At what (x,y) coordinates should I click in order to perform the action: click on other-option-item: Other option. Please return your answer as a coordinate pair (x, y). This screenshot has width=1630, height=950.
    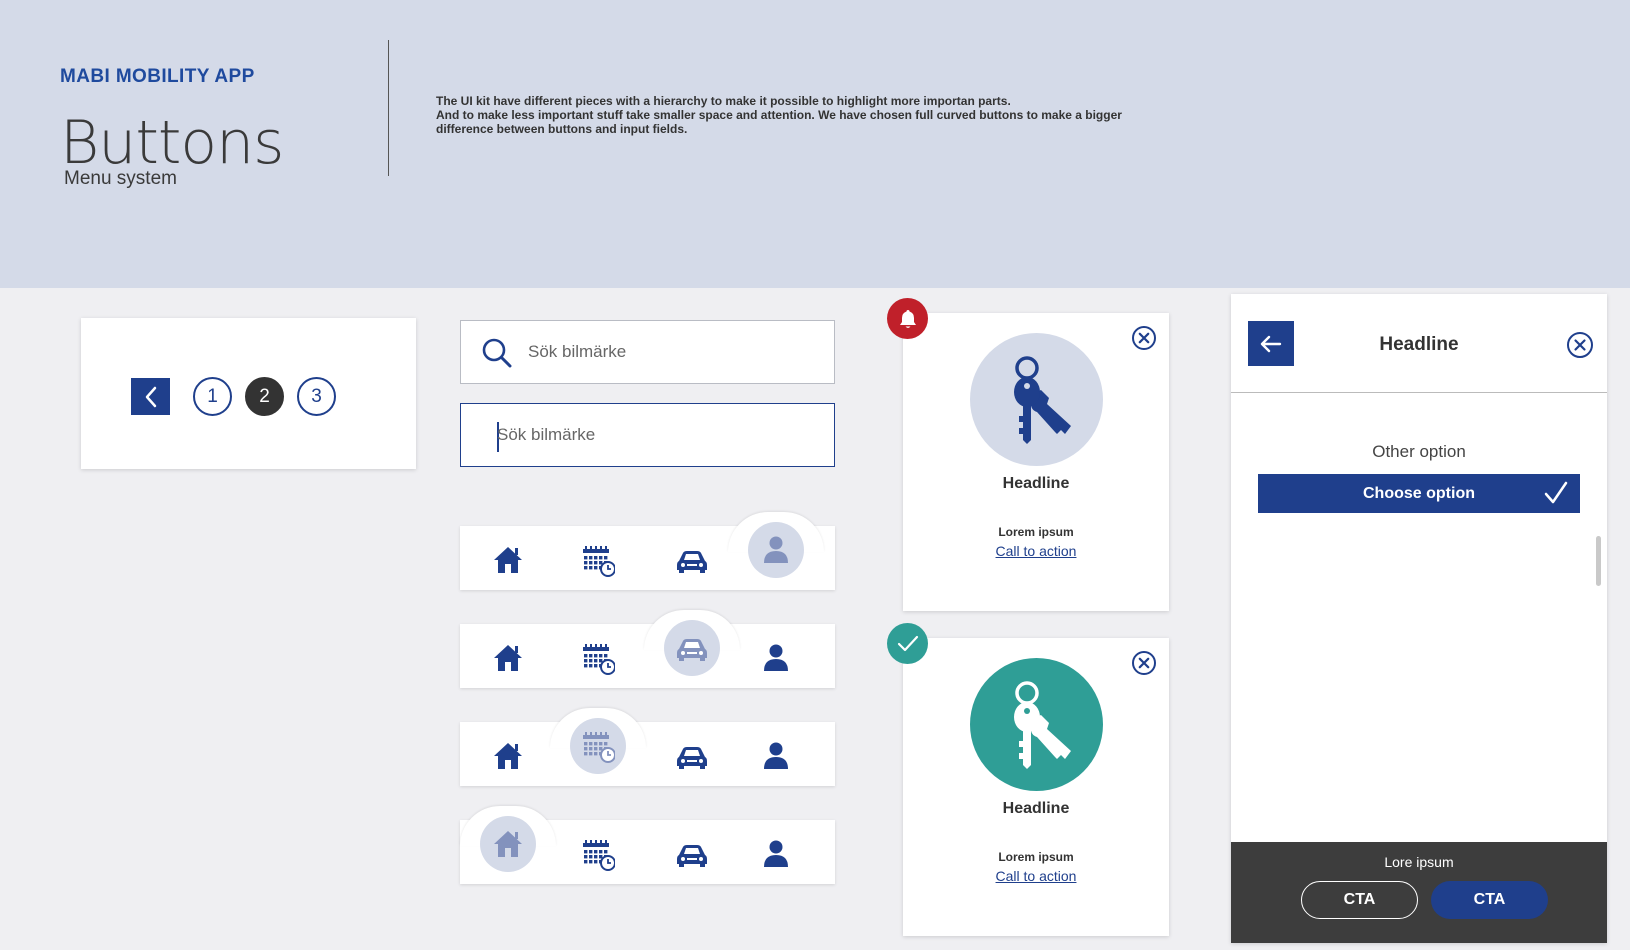
    Looking at the image, I should click on (1419, 452).